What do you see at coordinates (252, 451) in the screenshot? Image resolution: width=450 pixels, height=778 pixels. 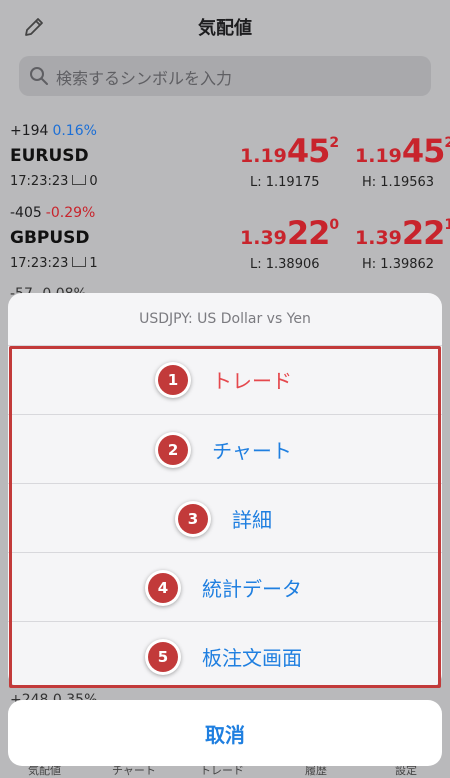 I see `option-label: チャート` at bounding box center [252, 451].